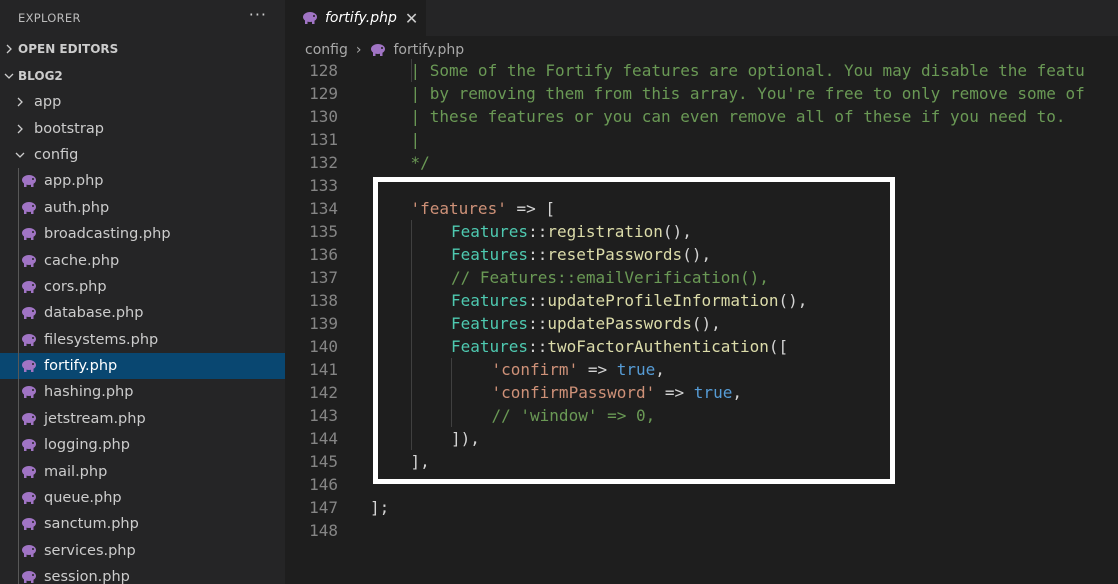 This screenshot has width=1118, height=584. What do you see at coordinates (573, 415) in the screenshot?
I see `code-token: // 'window' => 0,` at bounding box center [573, 415].